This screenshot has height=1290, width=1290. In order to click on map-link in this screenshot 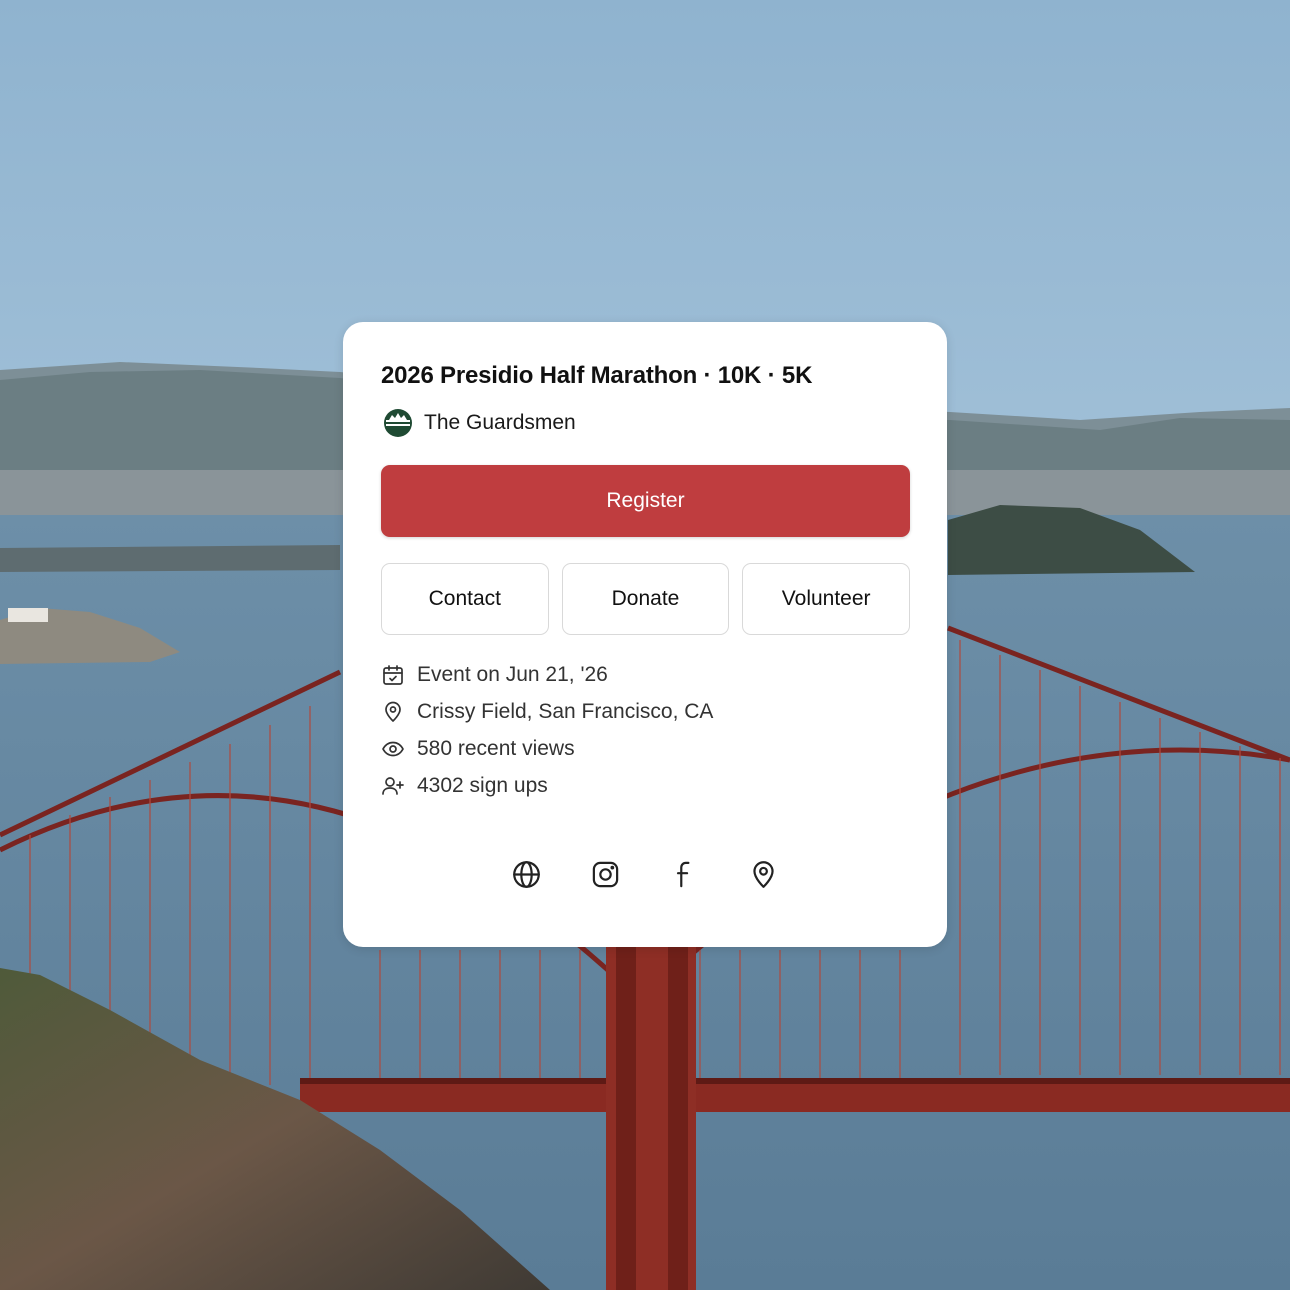, I will do `click(763, 874)`.